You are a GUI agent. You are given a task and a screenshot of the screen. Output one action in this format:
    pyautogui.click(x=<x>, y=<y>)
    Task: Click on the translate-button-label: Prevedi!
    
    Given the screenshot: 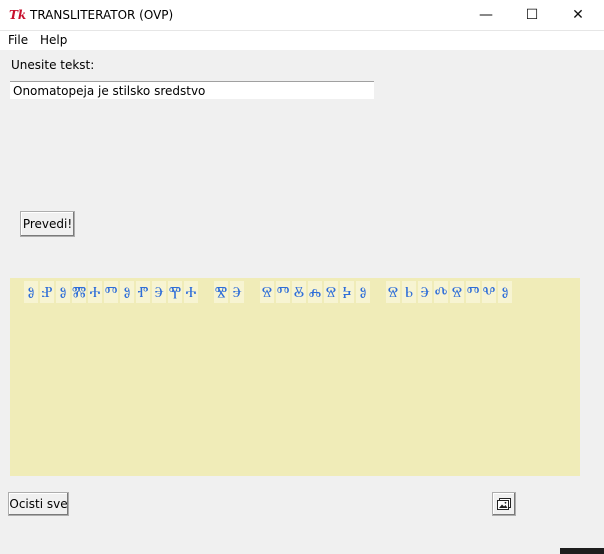 What is the action you would take?
    pyautogui.click(x=47, y=224)
    